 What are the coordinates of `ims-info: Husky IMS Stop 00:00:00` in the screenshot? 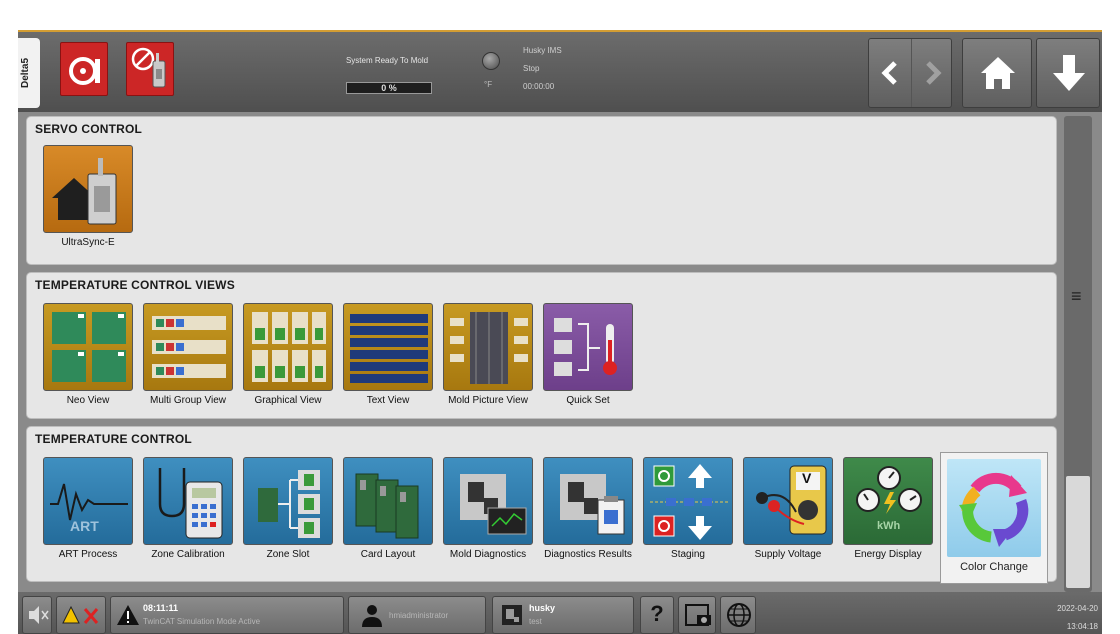 It's located at (542, 69).